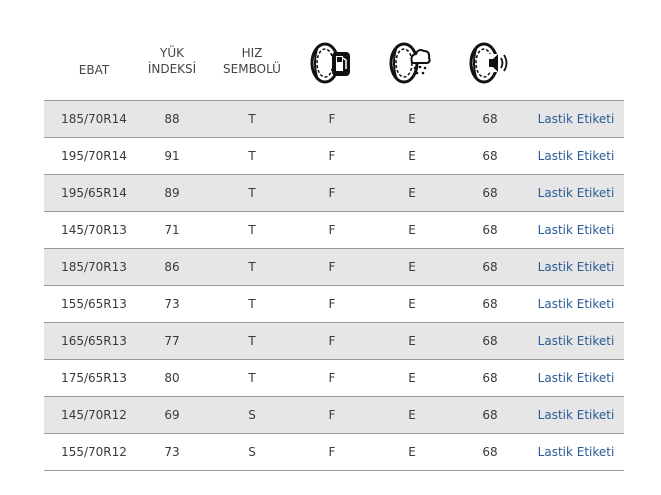  What do you see at coordinates (172, 61) in the screenshot?
I see `column-header-load-index: YÜK İNDEKSİ` at bounding box center [172, 61].